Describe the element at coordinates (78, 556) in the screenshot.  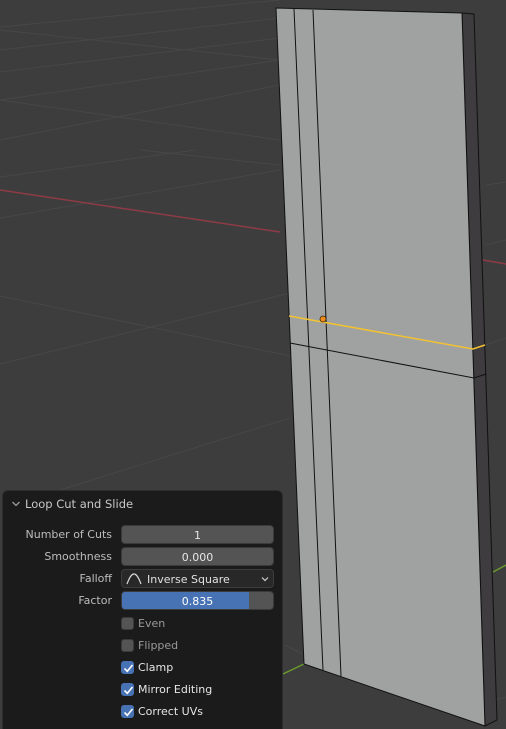
I see `smoothness-label: Smoothness` at that location.